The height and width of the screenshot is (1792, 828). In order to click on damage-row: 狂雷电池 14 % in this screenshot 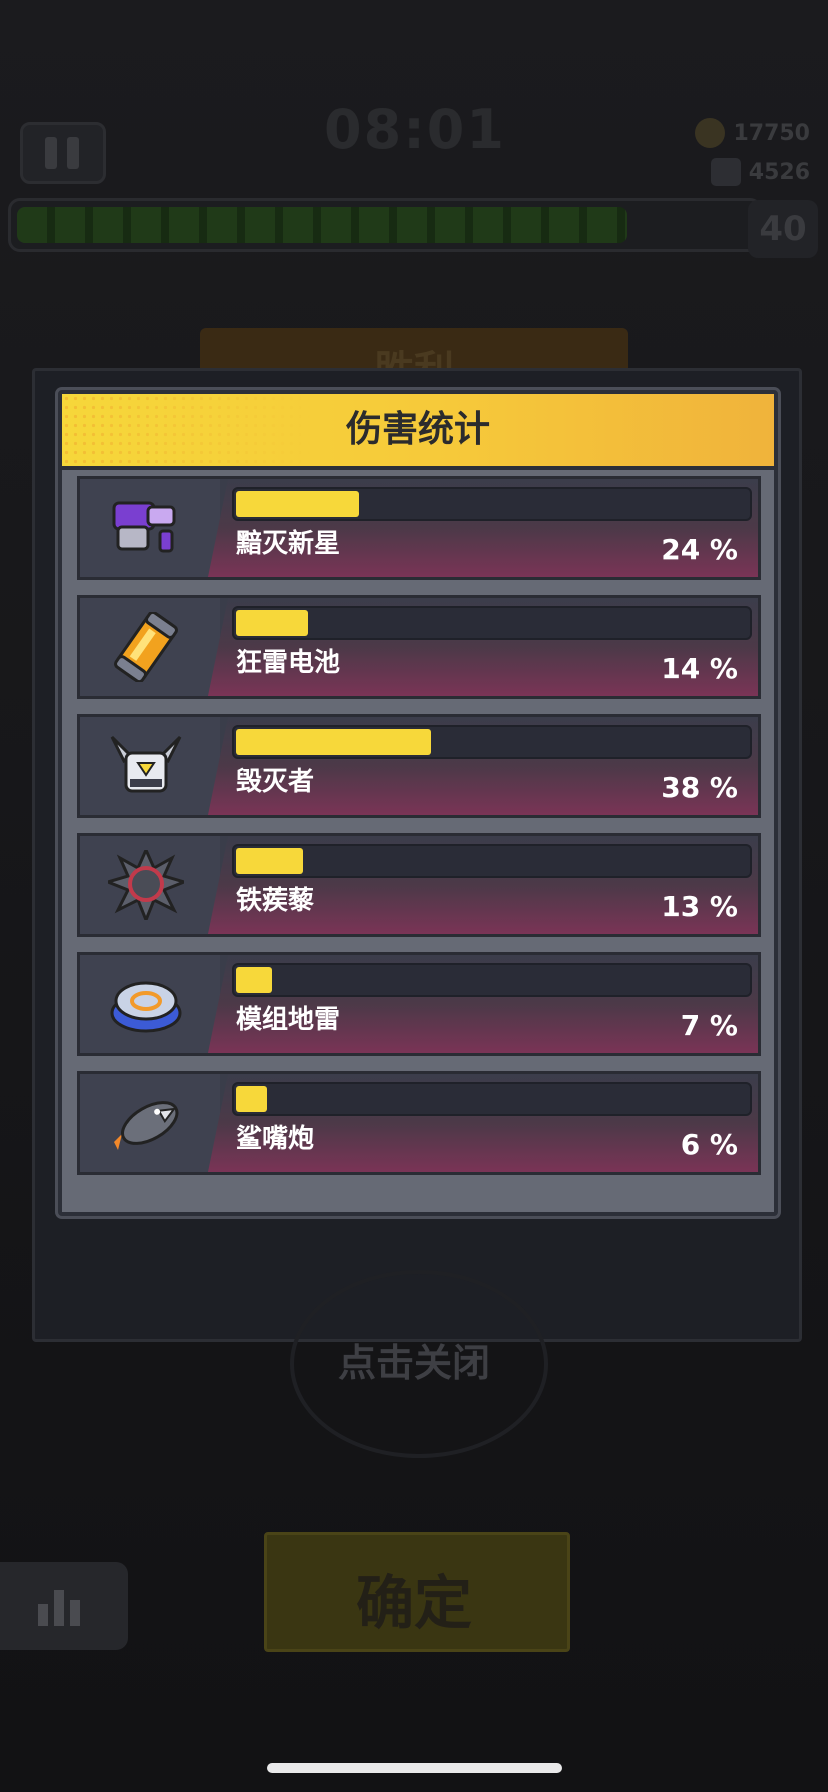, I will do `click(419, 647)`.